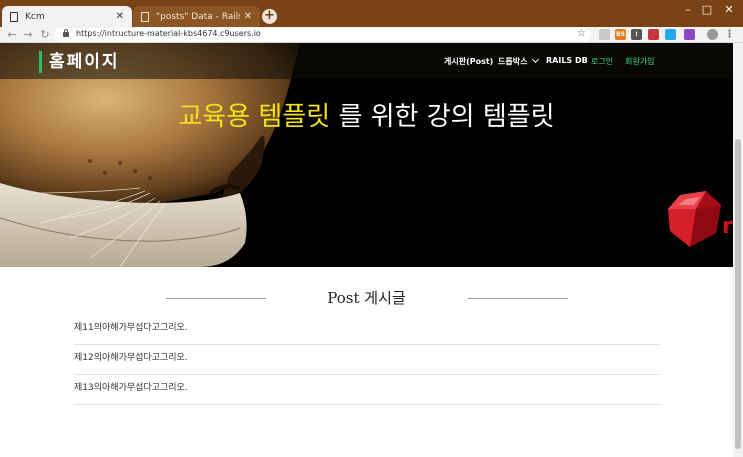  I want to click on post-list-item: 제12의아해가무섭다고그리오., so click(367, 360).